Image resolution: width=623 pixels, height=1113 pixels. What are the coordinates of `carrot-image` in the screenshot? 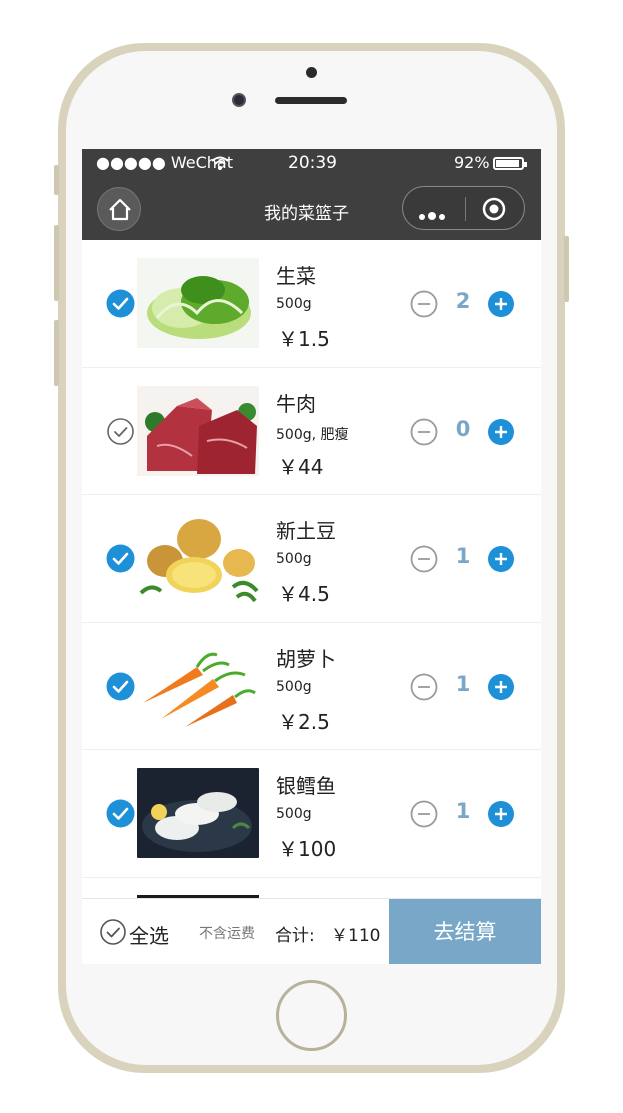 It's located at (198, 685).